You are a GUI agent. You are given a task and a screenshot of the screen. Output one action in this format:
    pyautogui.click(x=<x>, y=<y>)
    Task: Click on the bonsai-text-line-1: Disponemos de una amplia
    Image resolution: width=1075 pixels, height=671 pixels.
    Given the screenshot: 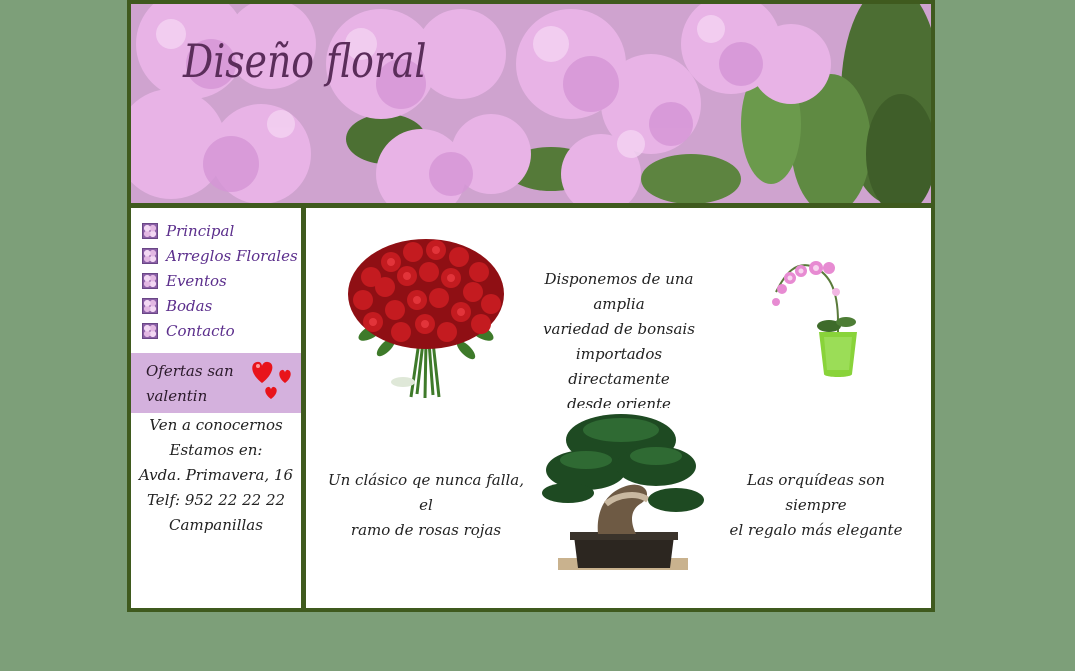 What is the action you would take?
    pyautogui.click(x=619, y=291)
    